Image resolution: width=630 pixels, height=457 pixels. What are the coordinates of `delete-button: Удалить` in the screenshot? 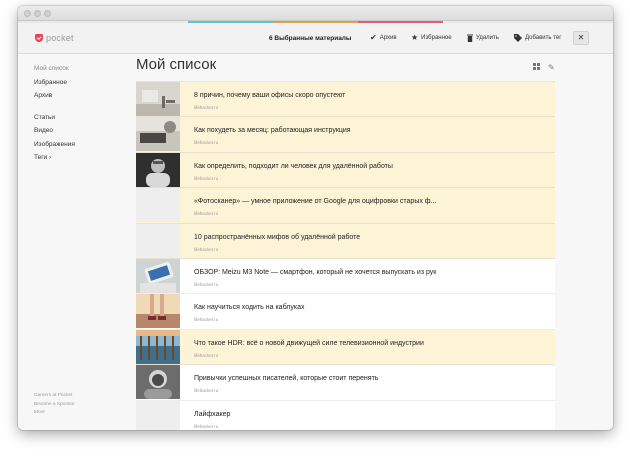 It's located at (483, 38).